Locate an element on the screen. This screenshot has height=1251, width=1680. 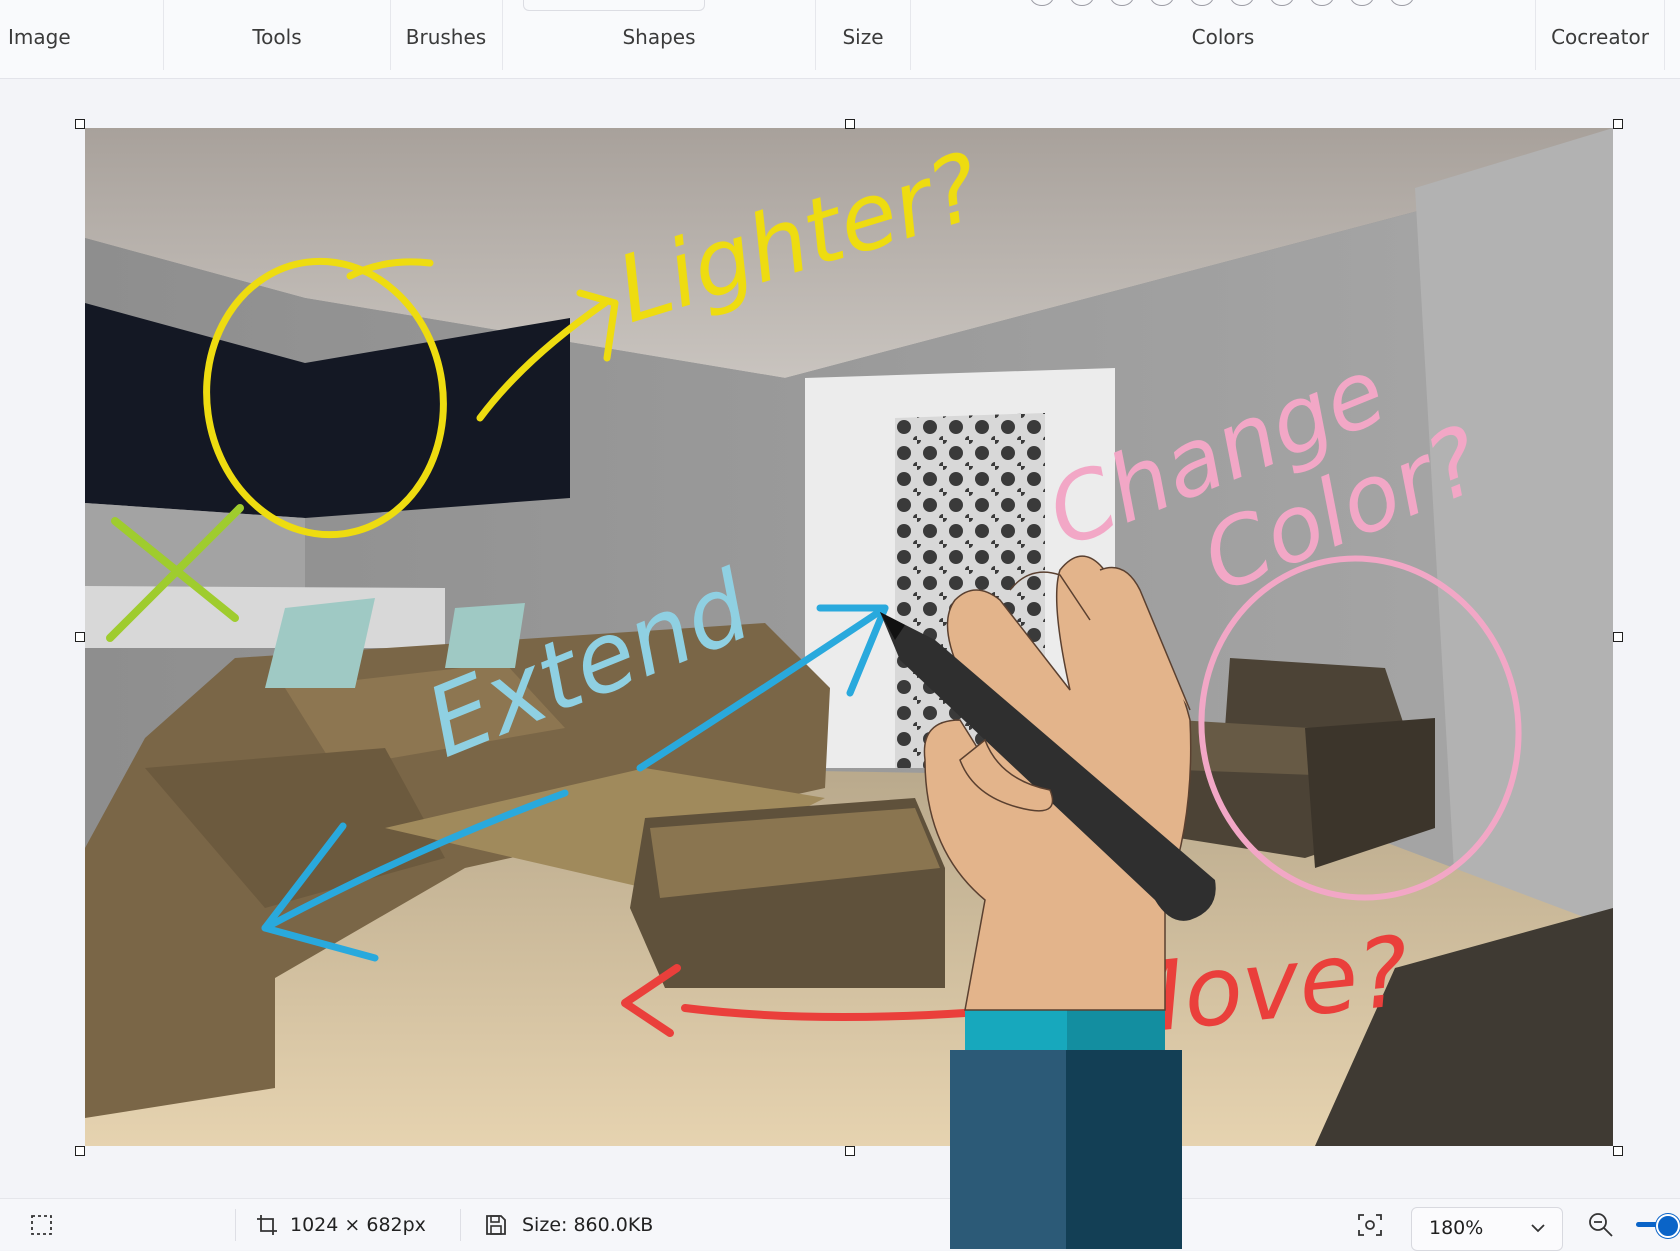
ribbon-group-cocreator: Cocreator is located at coordinates (1600, 35).